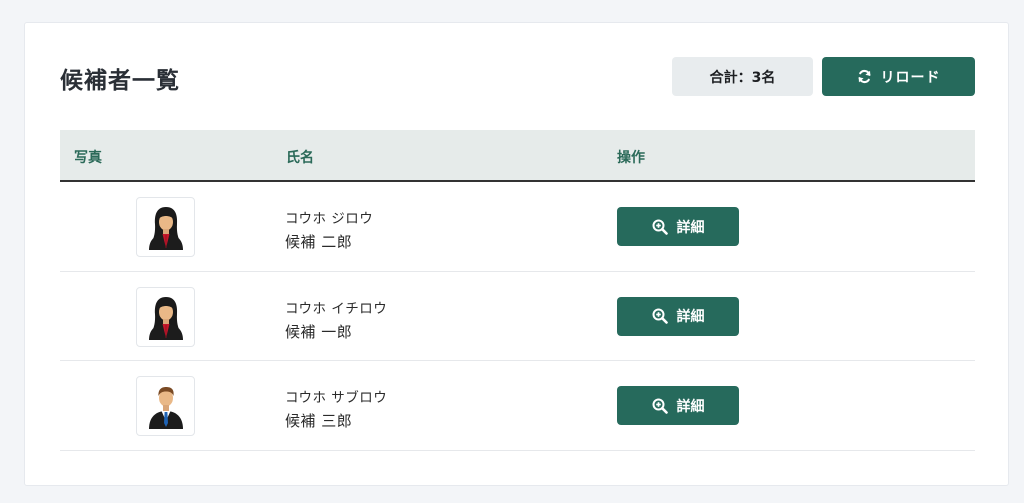 Image resolution: width=1024 pixels, height=503 pixels. I want to click on candidate-kanji-name: 候補 一郎, so click(319, 331).